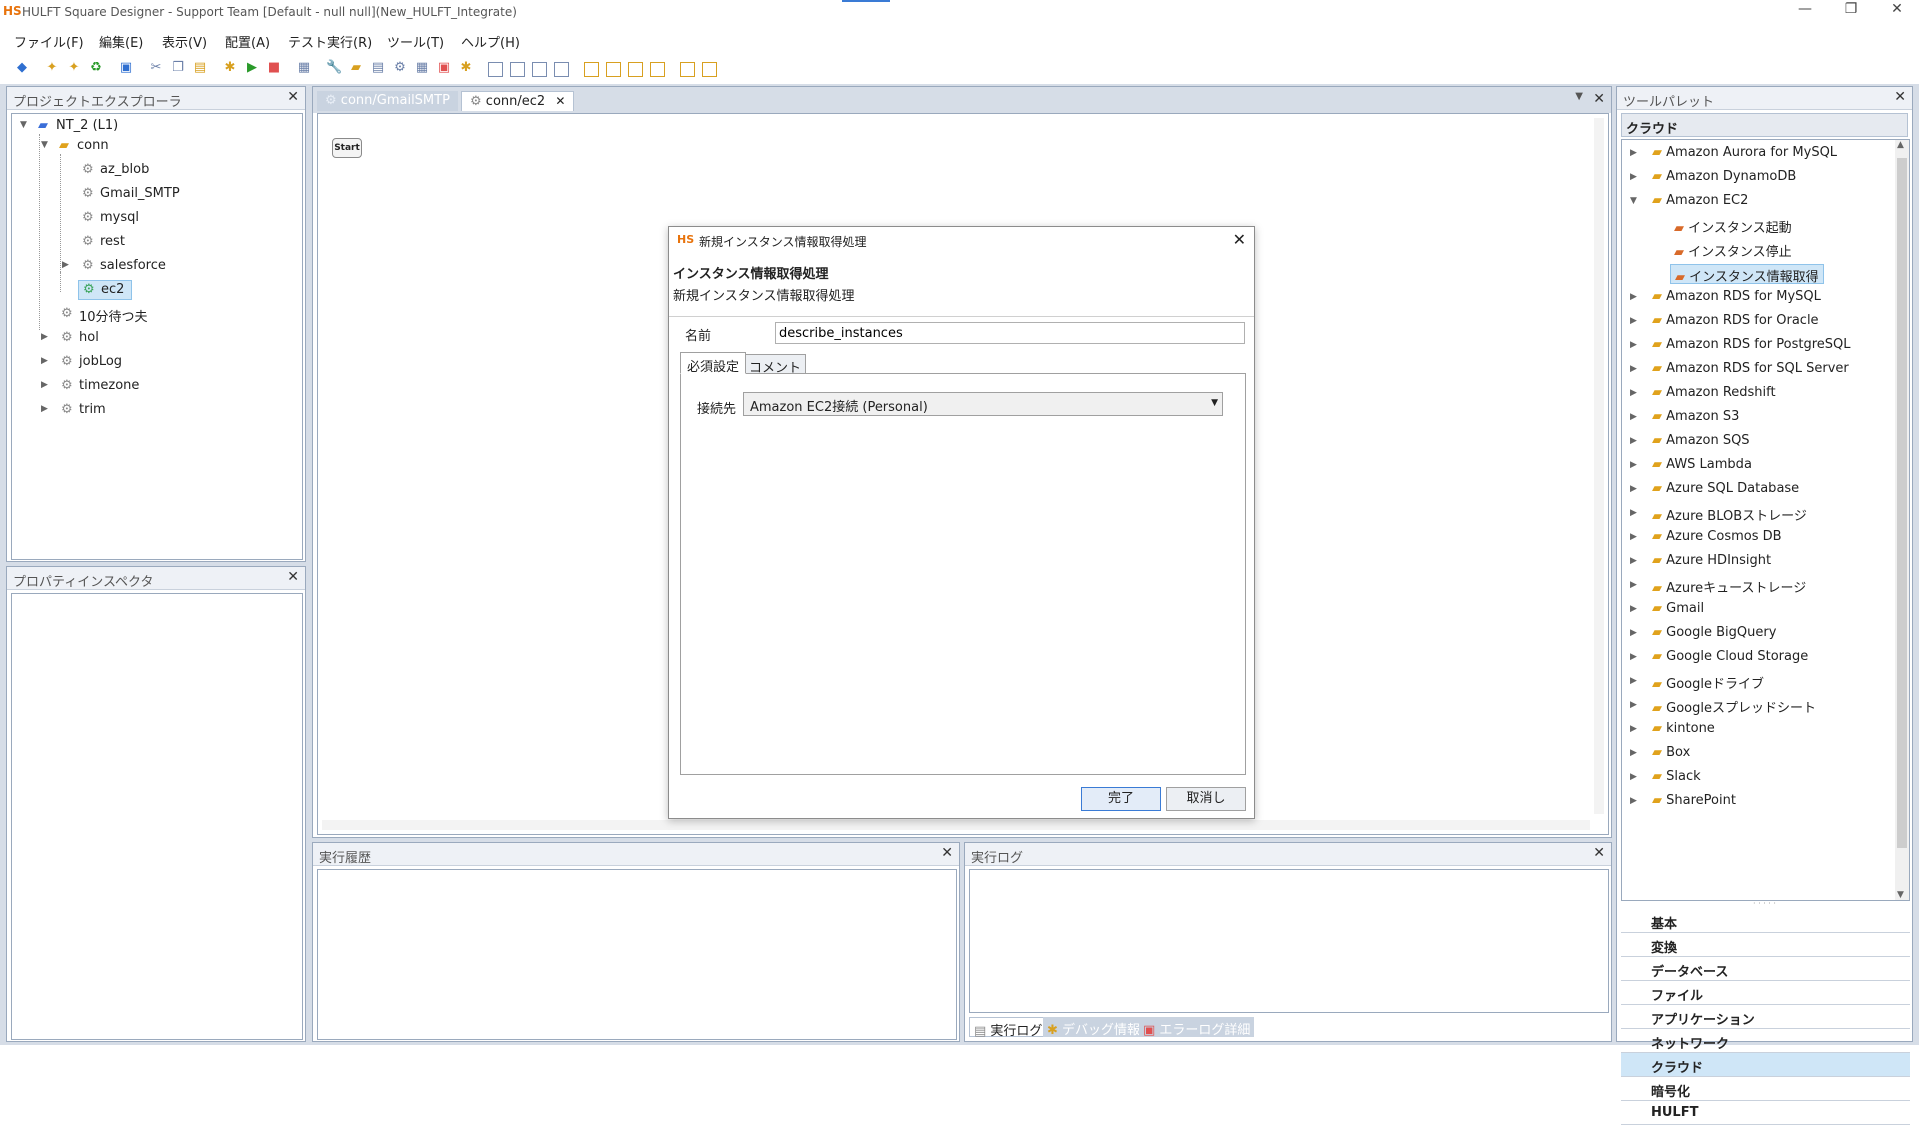 This screenshot has height=1125, width=1919. What do you see at coordinates (1765, 945) in the screenshot?
I see `palette-category: 変換` at bounding box center [1765, 945].